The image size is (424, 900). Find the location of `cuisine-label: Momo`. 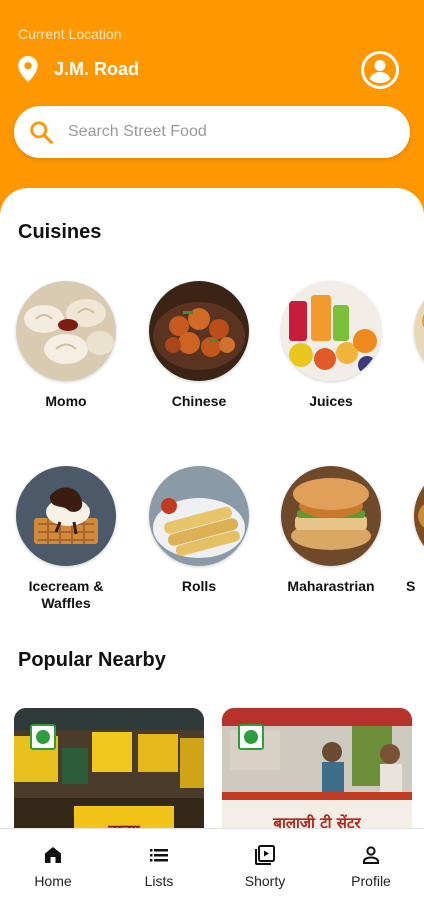

cuisine-label: Momo is located at coordinates (66, 401).